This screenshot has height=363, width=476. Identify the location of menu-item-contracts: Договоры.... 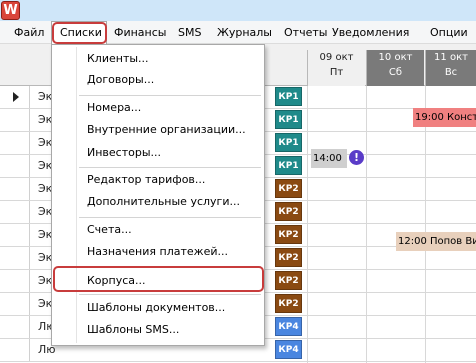
(120, 80).